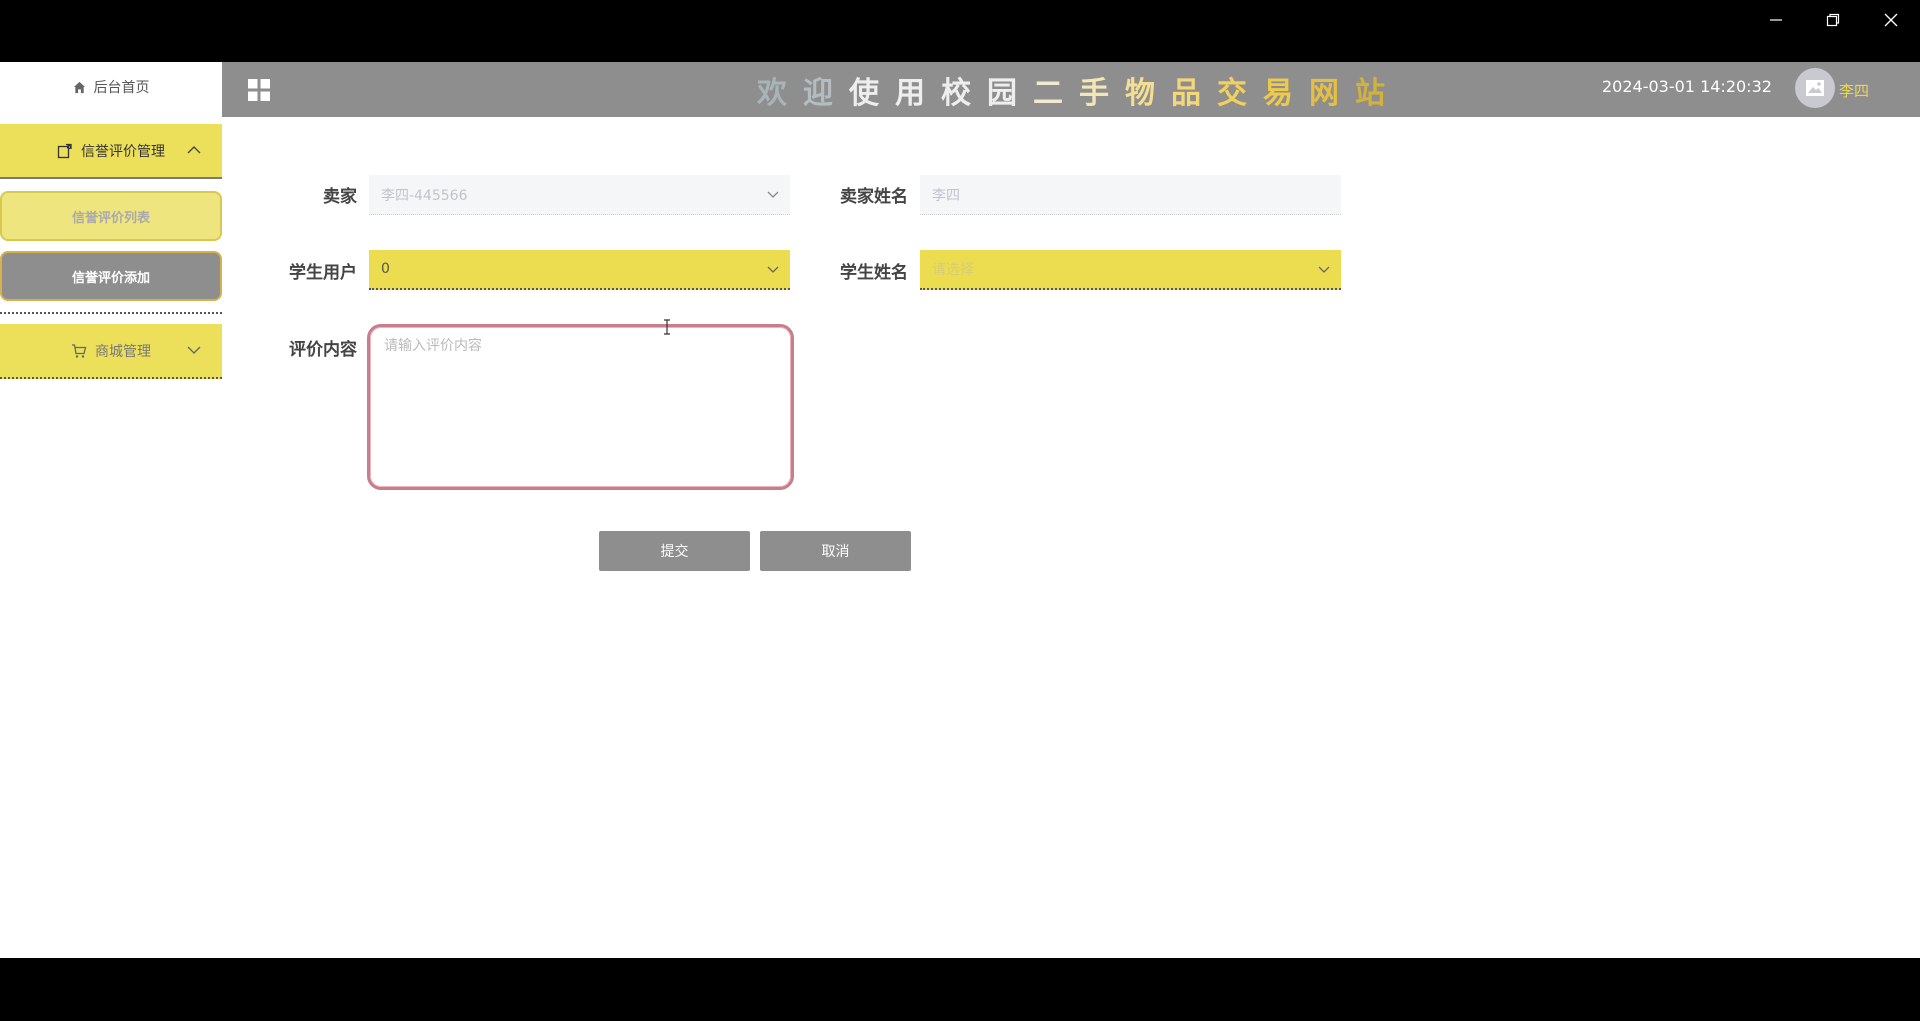 The image size is (1920, 1021). Describe the element at coordinates (111, 510) in the screenshot. I see `sidebar: 后台首页 信誉评价管理 信誉评价列表 信誉评价添加 商城管理` at that location.